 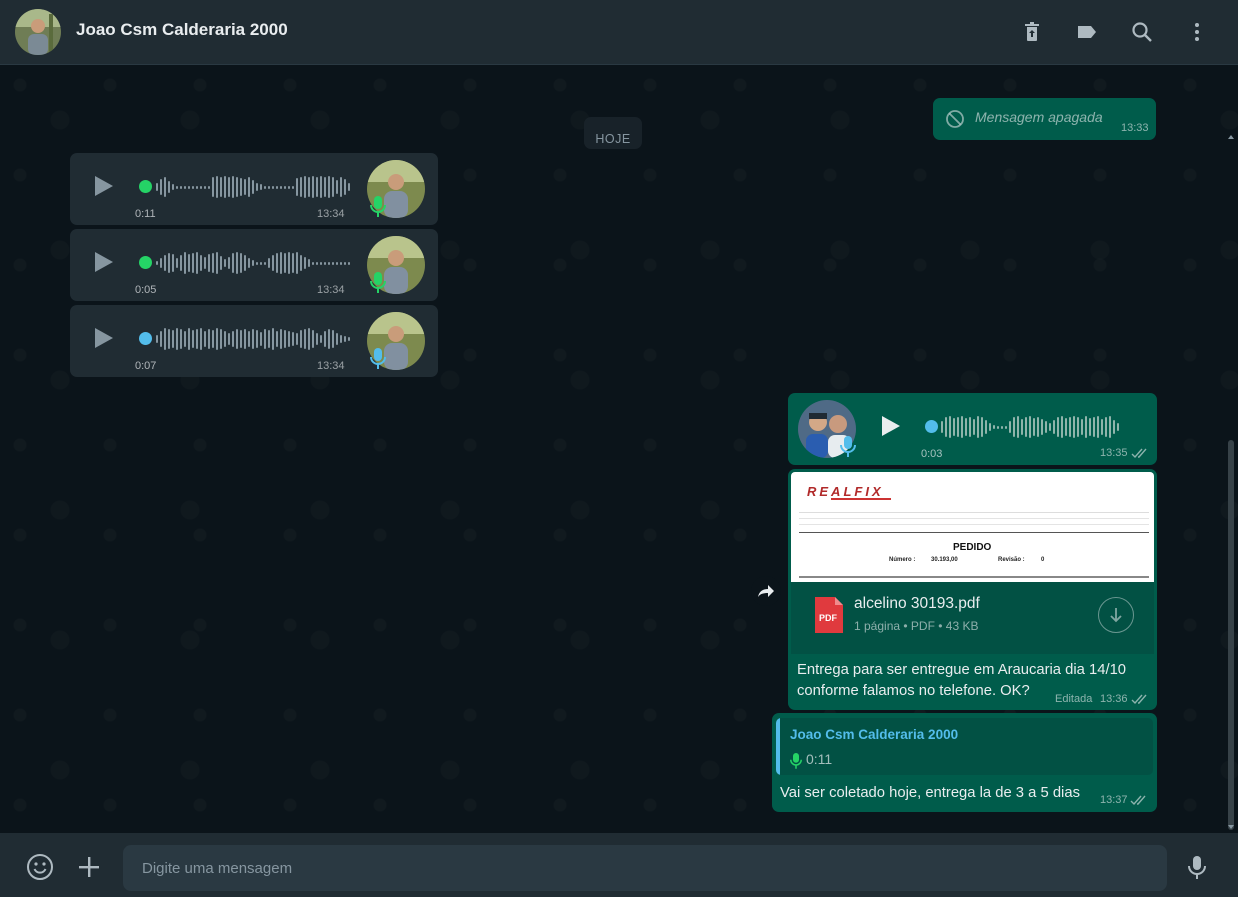 I want to click on voice-message: 0:11 13:34, so click(x=254, y=189).